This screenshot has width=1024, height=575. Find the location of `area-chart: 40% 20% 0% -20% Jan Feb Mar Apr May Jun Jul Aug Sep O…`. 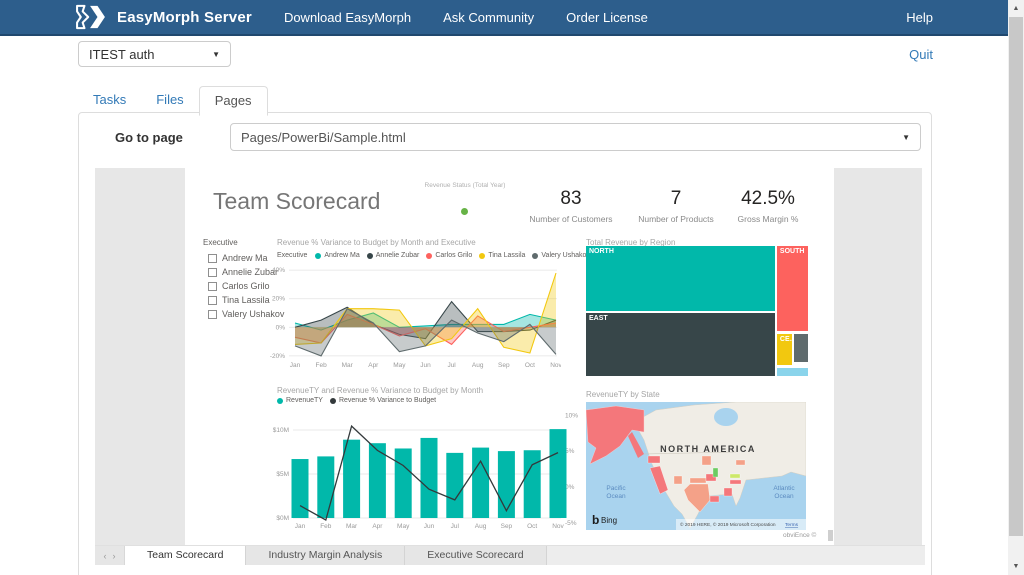

area-chart: 40% 20% 0% -20% Jan Feb Mar Apr May Jun Jul Aug Sep O… is located at coordinates (405, 316).